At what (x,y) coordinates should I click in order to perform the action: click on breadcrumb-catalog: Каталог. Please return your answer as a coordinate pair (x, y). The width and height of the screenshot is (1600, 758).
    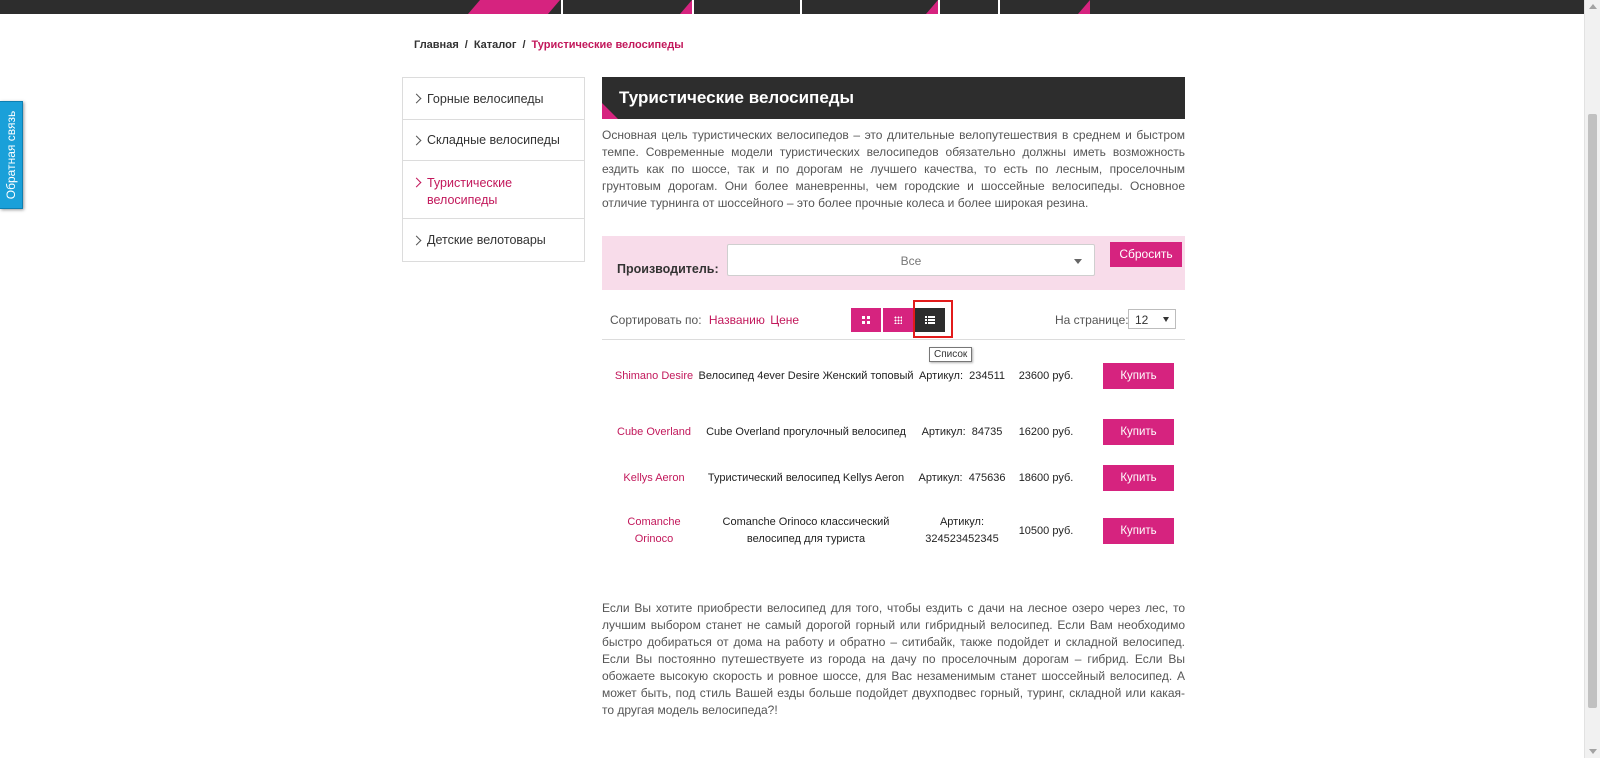
    Looking at the image, I should click on (495, 45).